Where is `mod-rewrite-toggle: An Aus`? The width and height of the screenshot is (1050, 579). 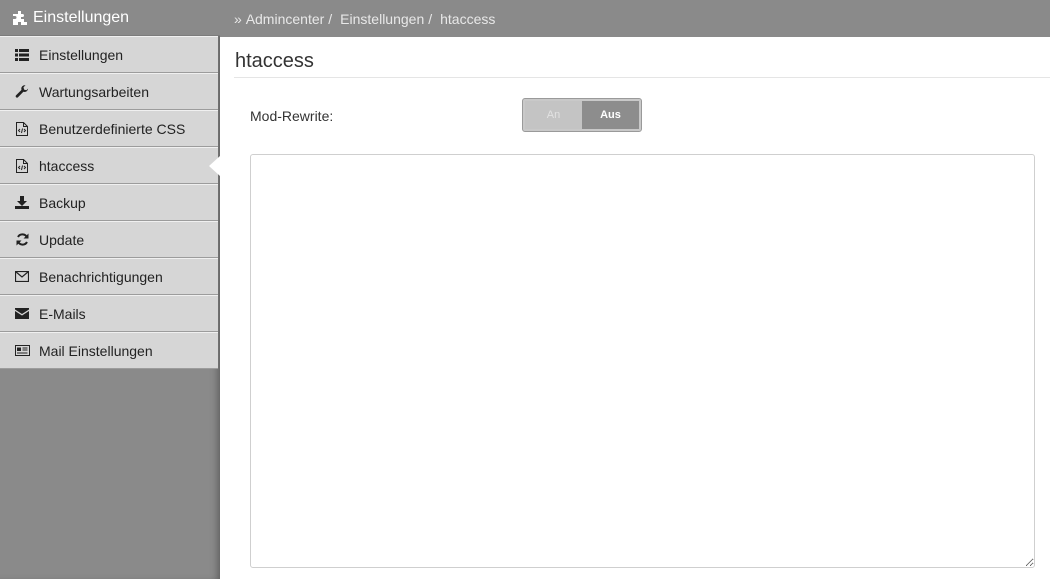
mod-rewrite-toggle: An Aus is located at coordinates (582, 115).